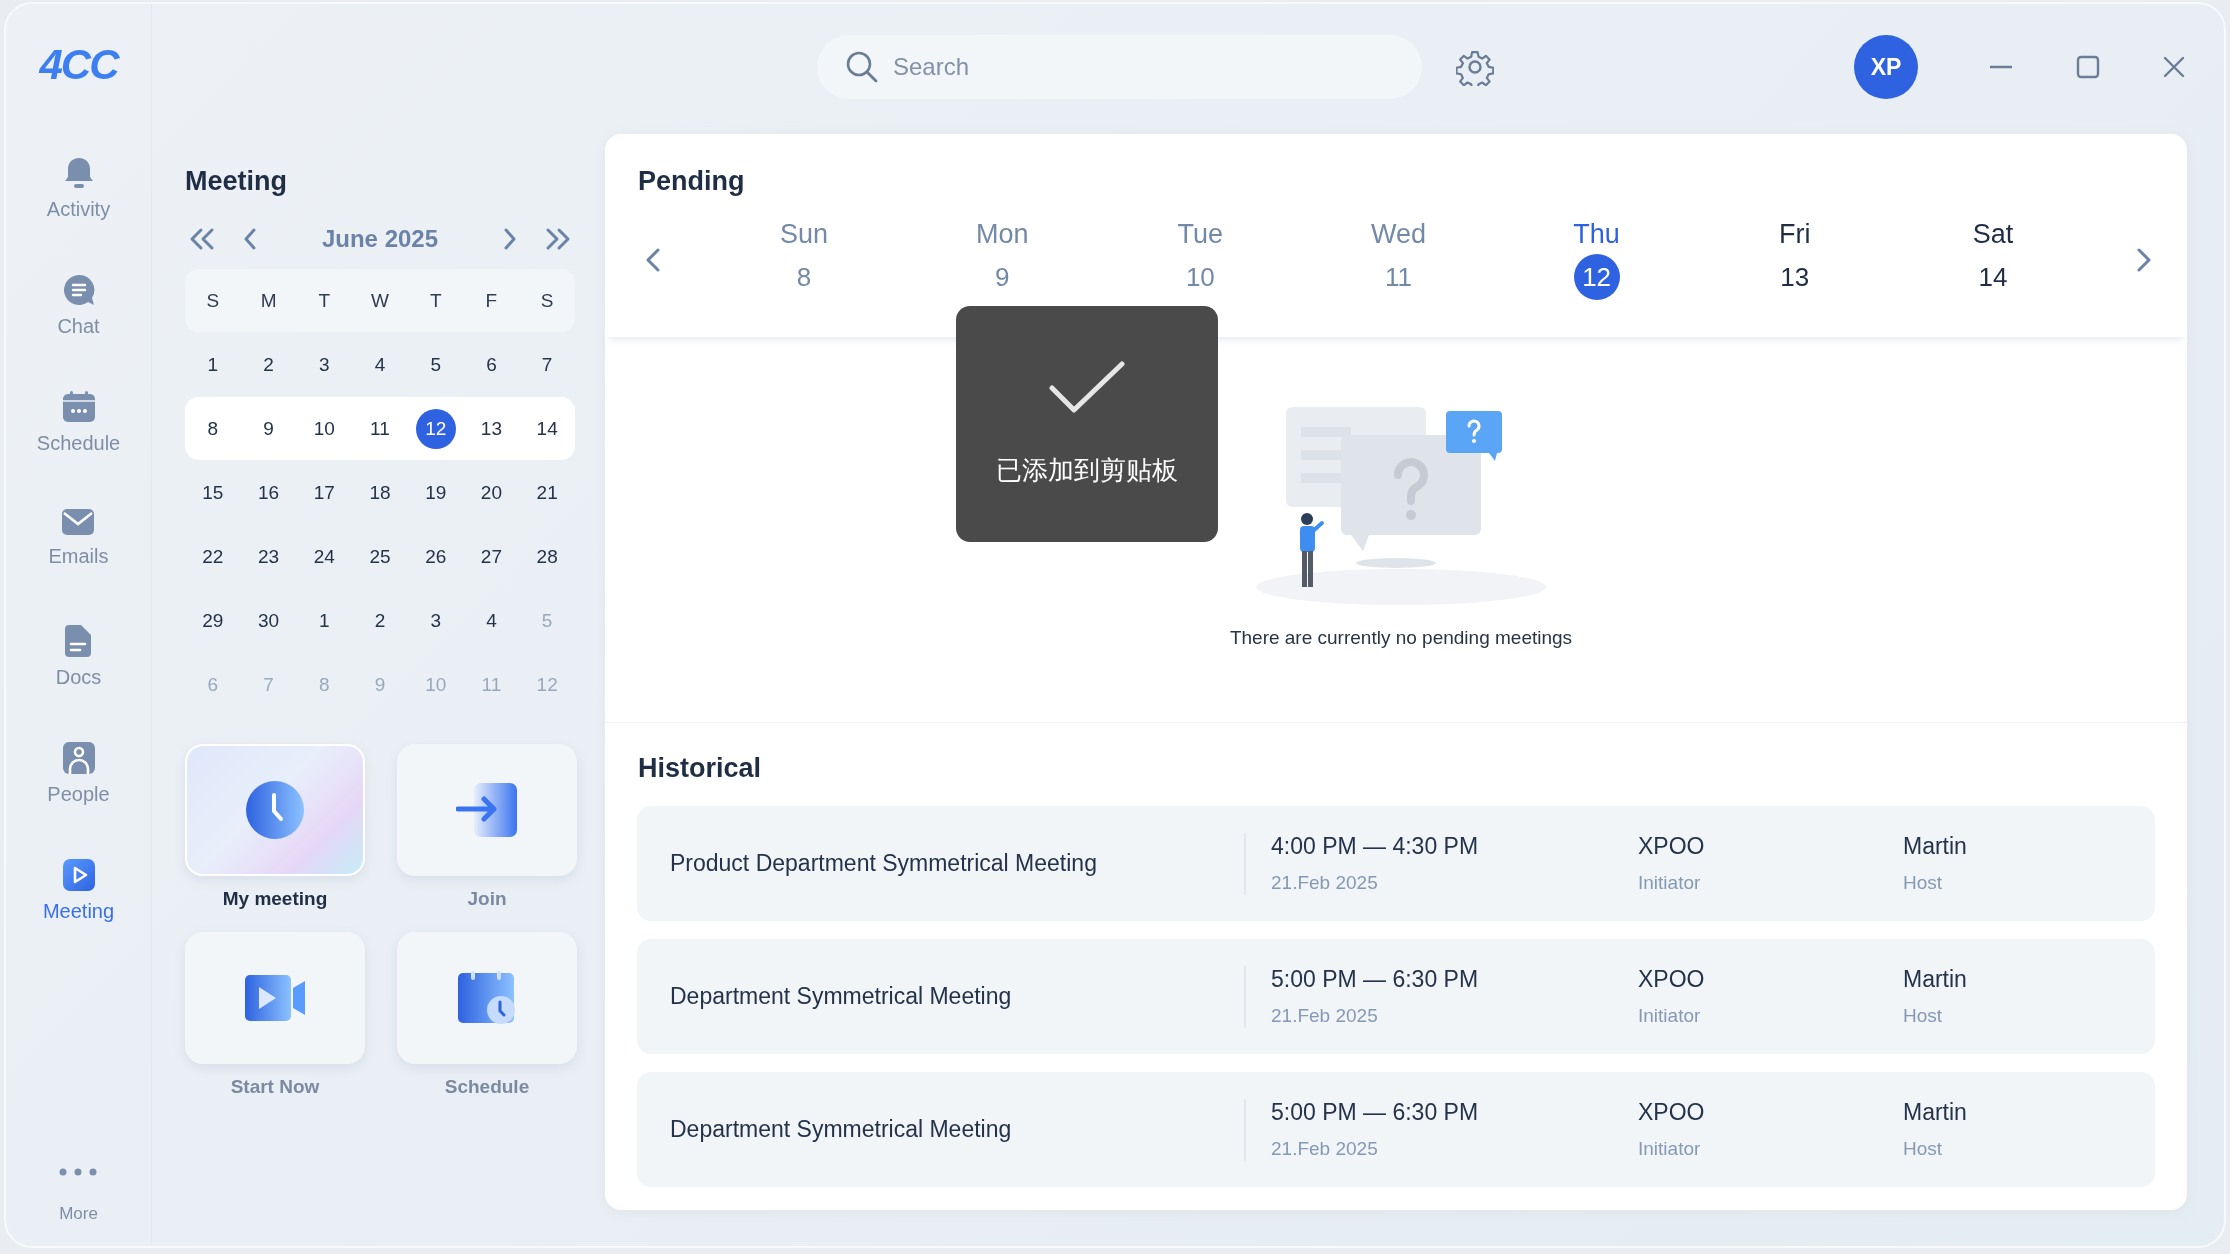 This screenshot has width=2230, height=1254. What do you see at coordinates (1401, 638) in the screenshot?
I see `empty-message: There are currently no pending meetings` at bounding box center [1401, 638].